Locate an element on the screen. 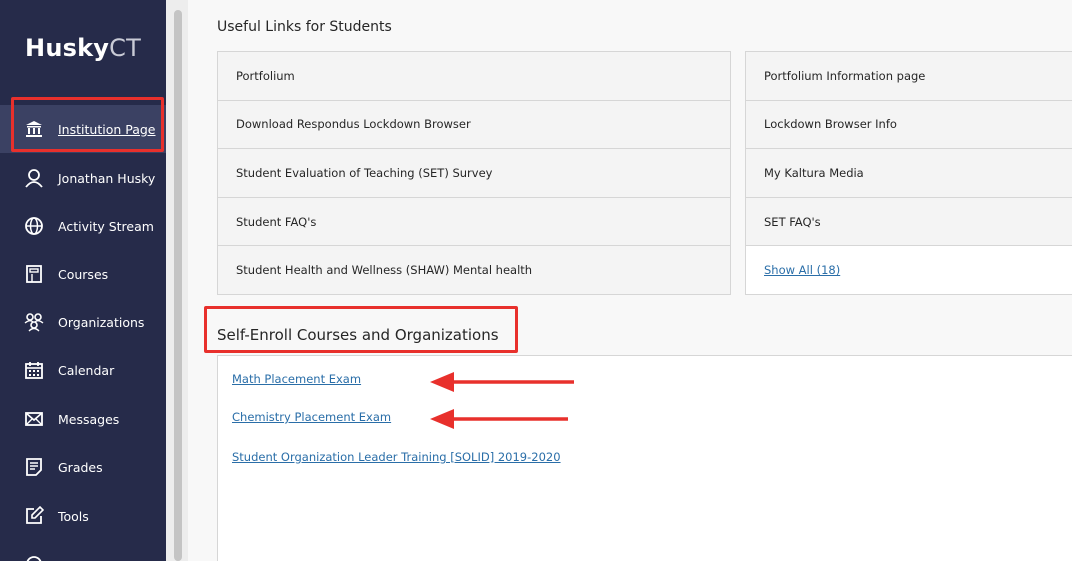 This screenshot has height=561, width=1072. sidebar-item-jonathan-husky: Jonathan Husky is located at coordinates (83, 178).